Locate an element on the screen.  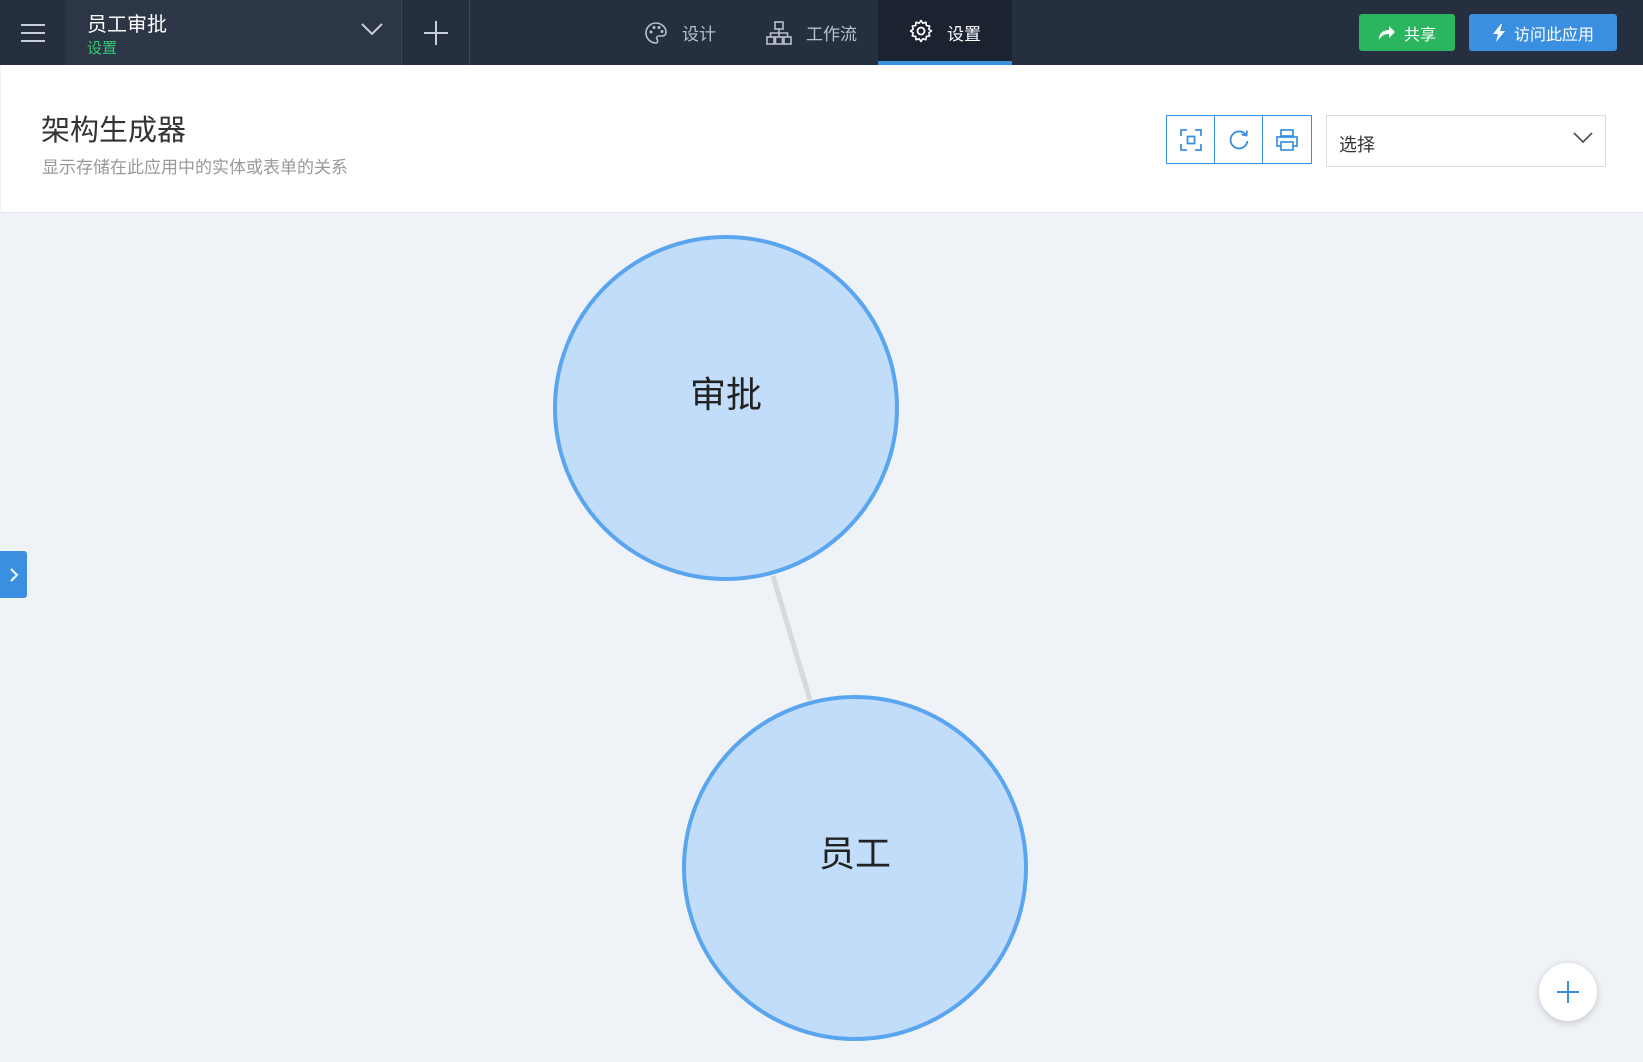
chevron-right-icon is located at coordinates (13, 574).